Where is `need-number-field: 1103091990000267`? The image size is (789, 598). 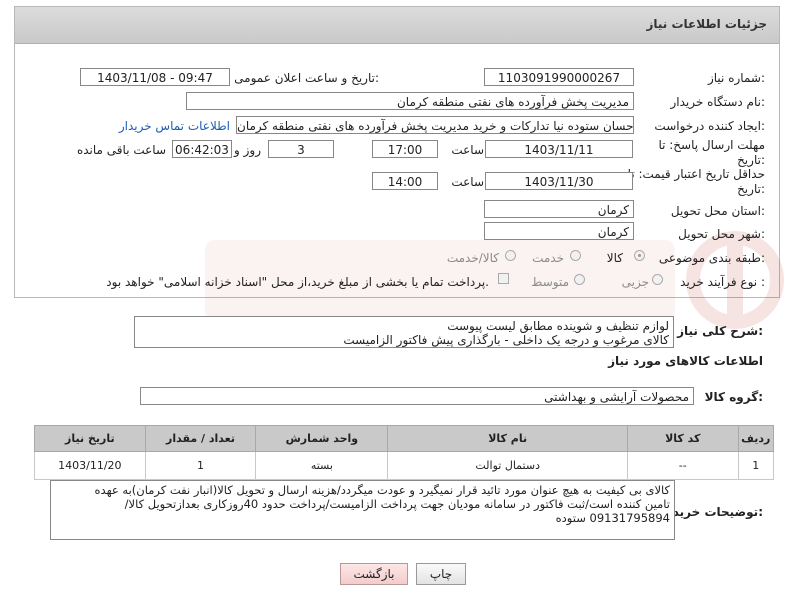
need-number-field: 1103091990000267 is located at coordinates (559, 77).